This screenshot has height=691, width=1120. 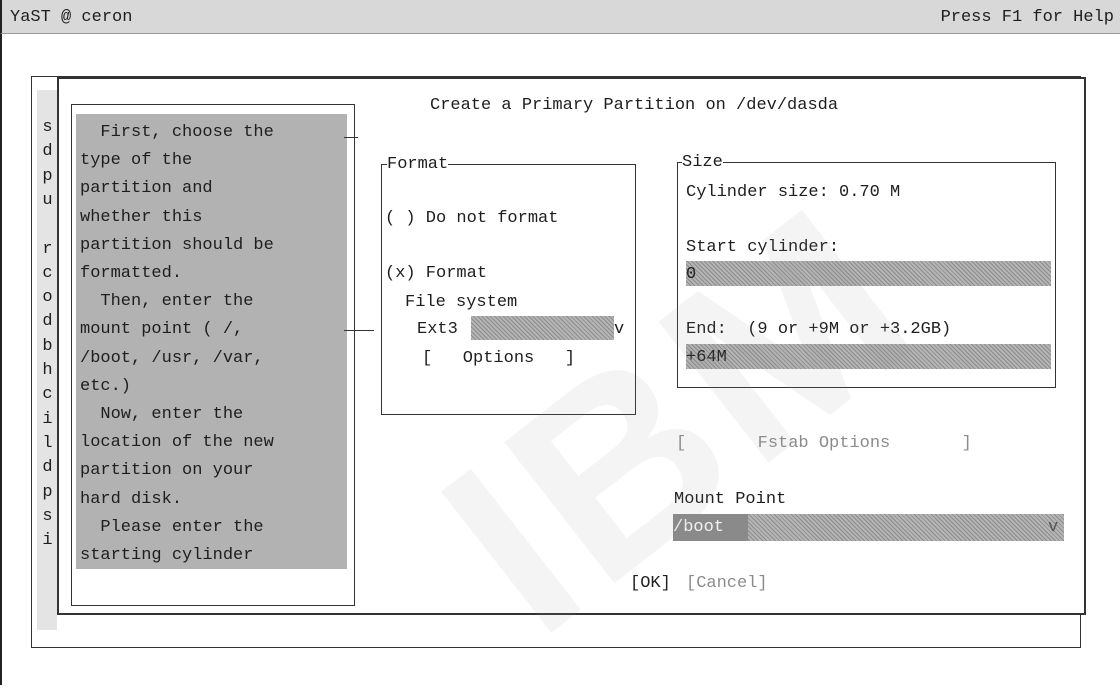 I want to click on help-line: hard disk., so click(x=131, y=499).